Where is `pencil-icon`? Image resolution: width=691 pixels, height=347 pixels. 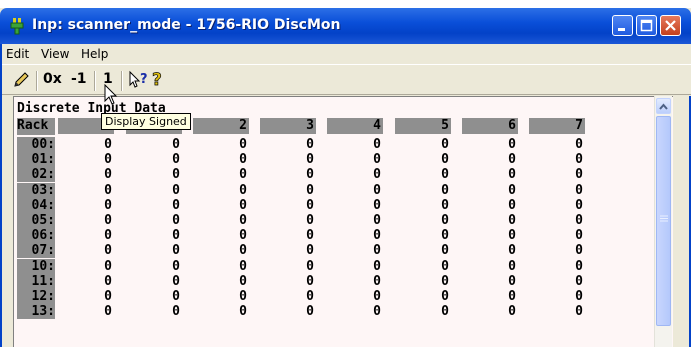
pencil-icon is located at coordinates (21, 80).